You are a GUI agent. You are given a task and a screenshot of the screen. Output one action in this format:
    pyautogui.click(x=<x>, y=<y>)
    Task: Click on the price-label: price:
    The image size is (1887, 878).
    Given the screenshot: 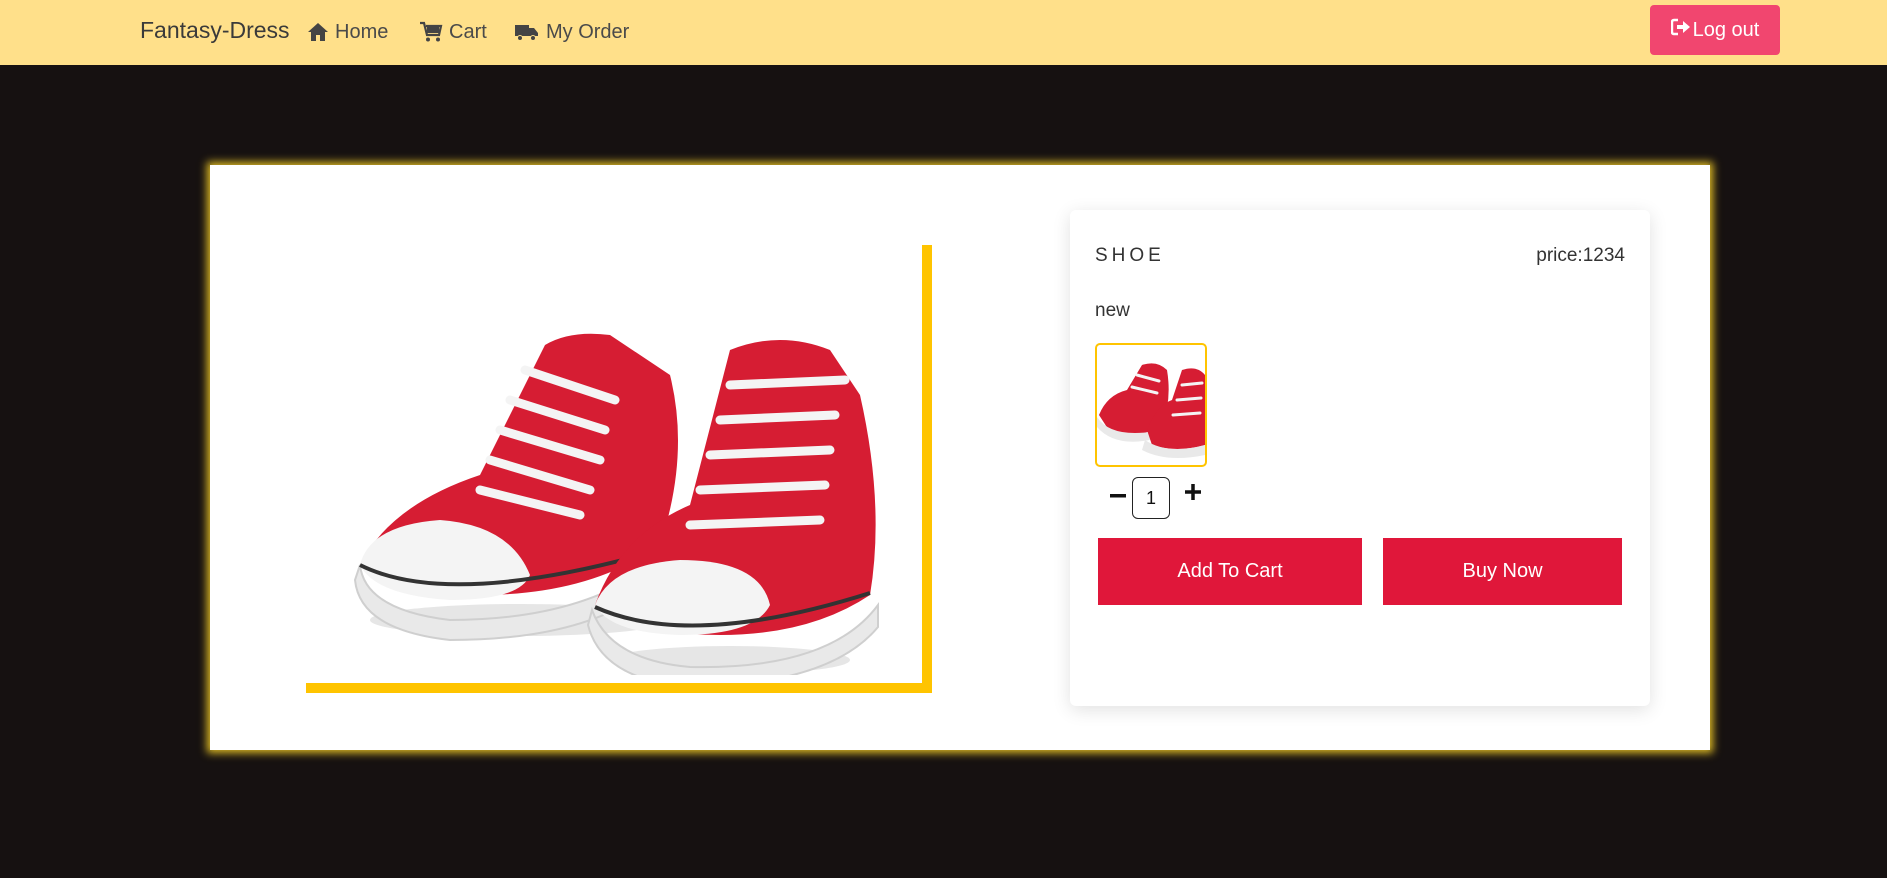 What is the action you would take?
    pyautogui.click(x=1559, y=255)
    